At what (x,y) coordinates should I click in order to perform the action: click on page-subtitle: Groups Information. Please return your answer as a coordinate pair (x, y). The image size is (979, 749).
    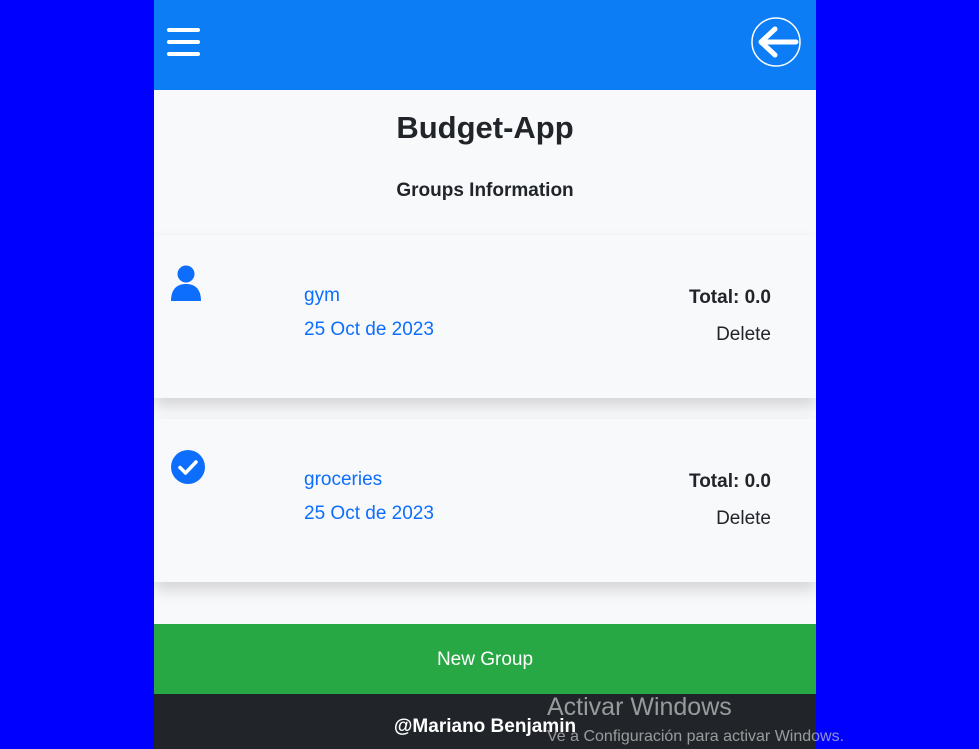
    Looking at the image, I should click on (485, 190).